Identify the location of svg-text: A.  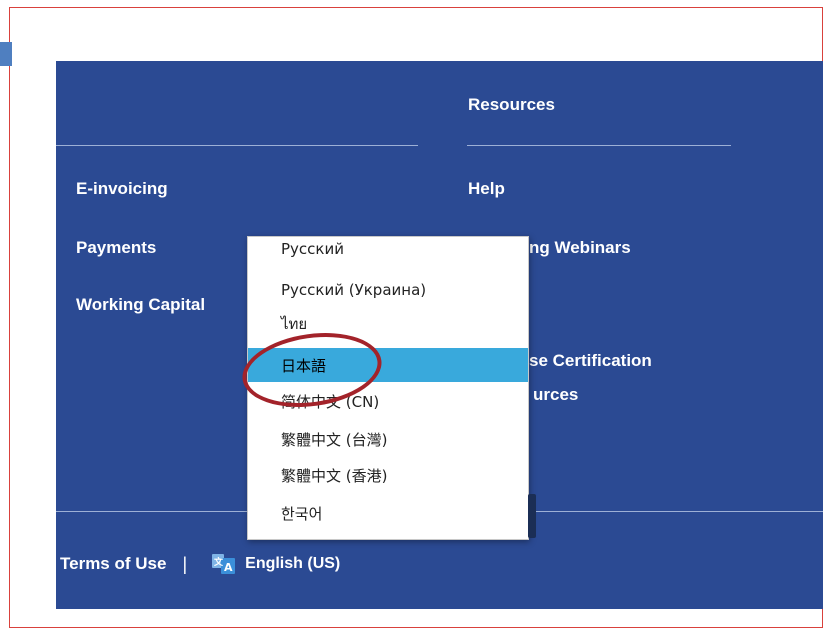
(228, 567).